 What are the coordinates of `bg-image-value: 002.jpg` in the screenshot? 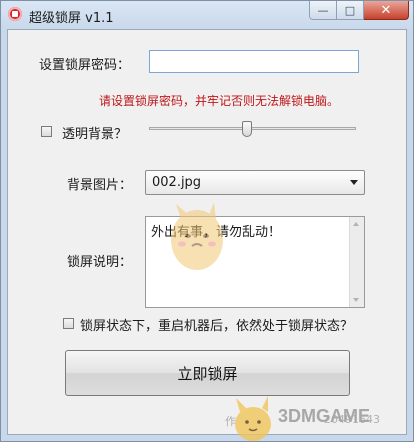 It's located at (177, 182).